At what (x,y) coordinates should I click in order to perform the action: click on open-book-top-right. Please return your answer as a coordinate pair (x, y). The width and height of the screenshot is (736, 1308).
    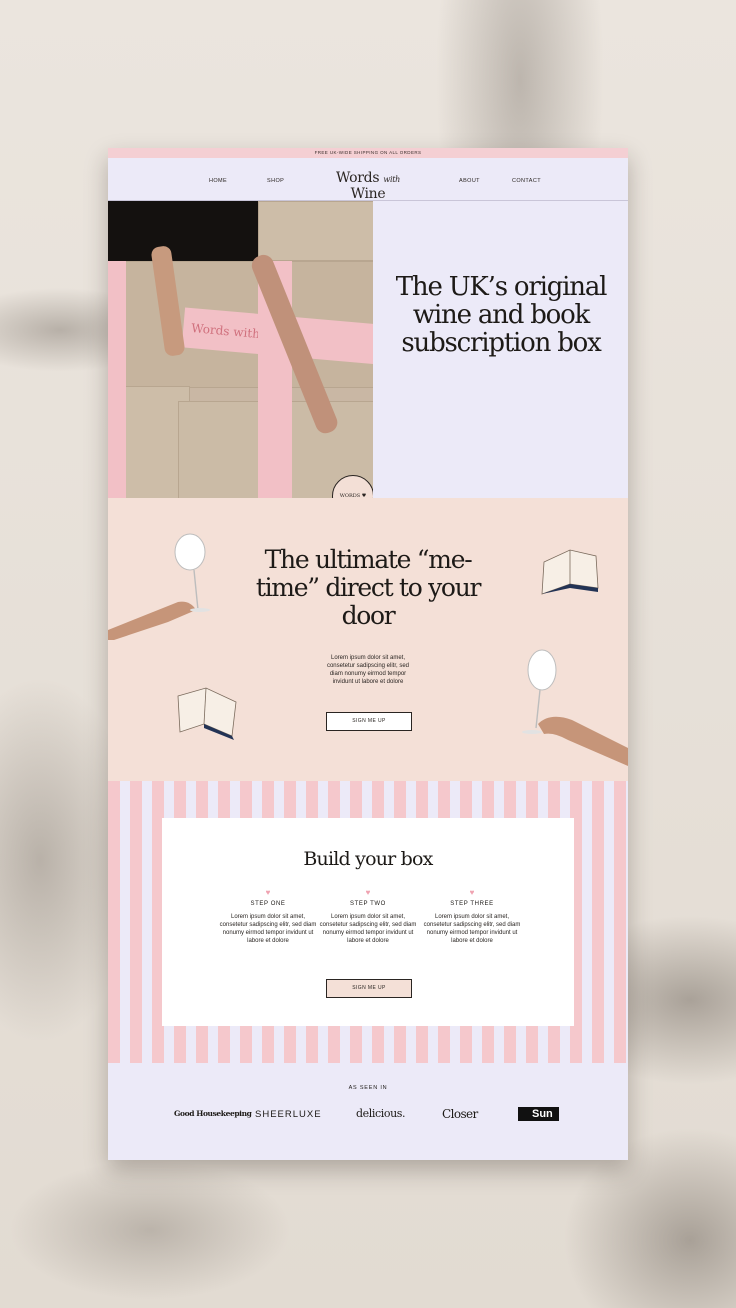
    Looking at the image, I should click on (570, 572).